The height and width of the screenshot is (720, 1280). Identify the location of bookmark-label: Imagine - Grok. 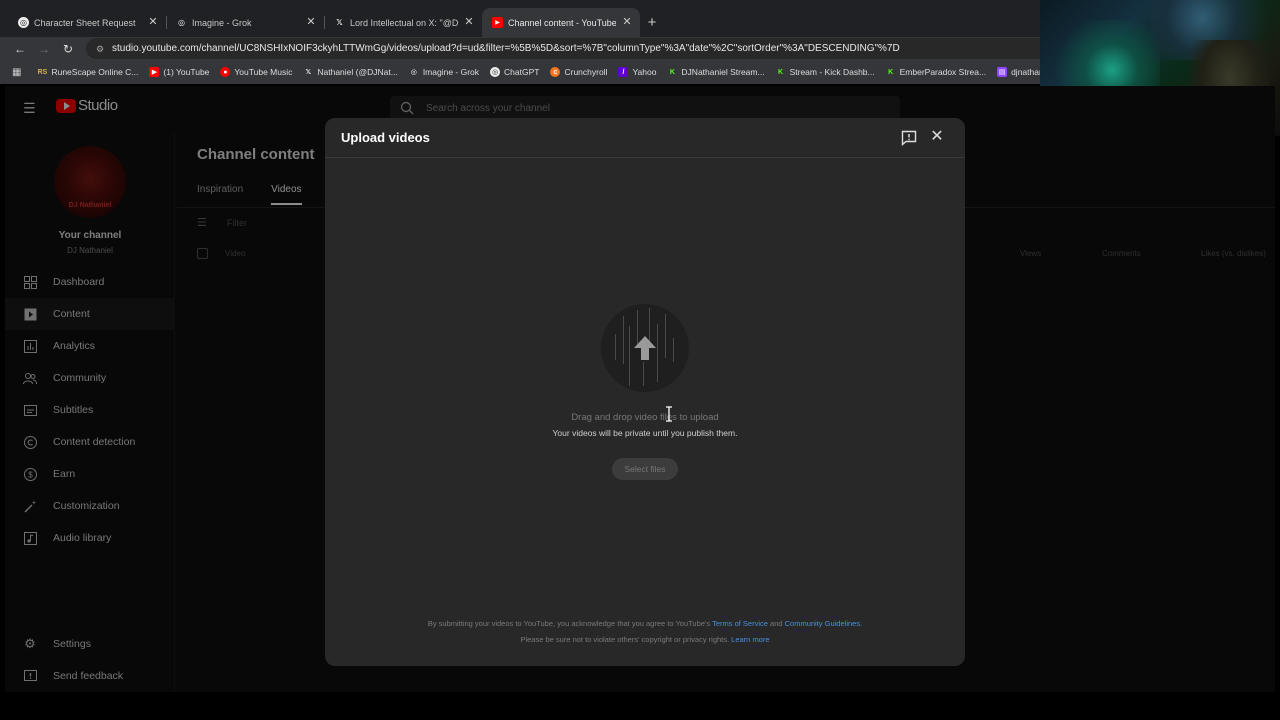
(451, 72).